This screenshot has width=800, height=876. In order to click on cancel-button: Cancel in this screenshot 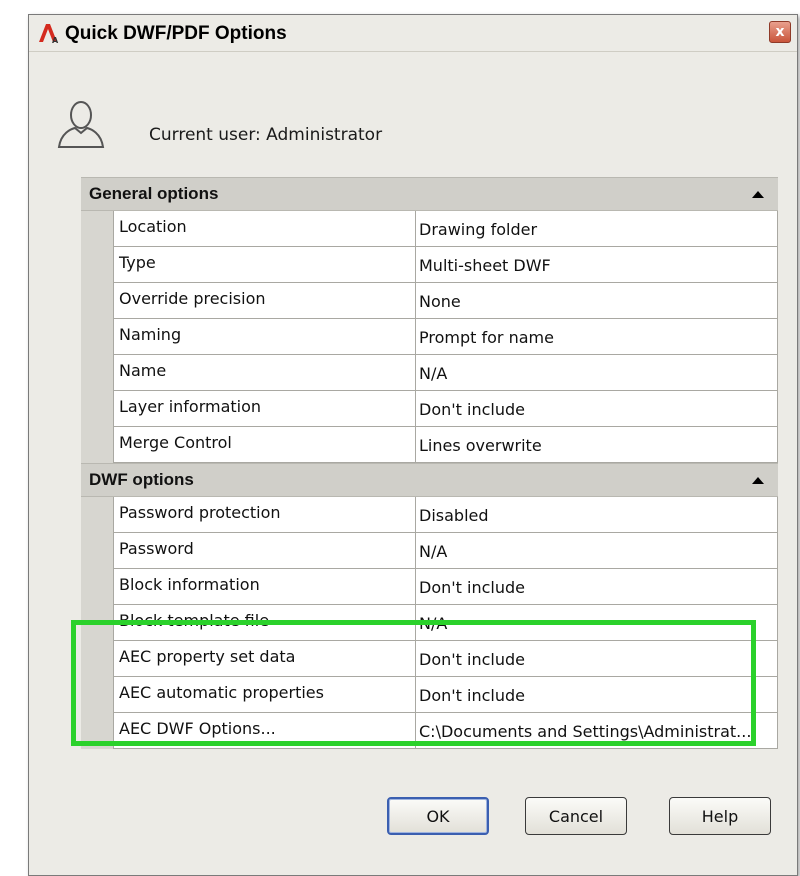, I will do `click(576, 816)`.